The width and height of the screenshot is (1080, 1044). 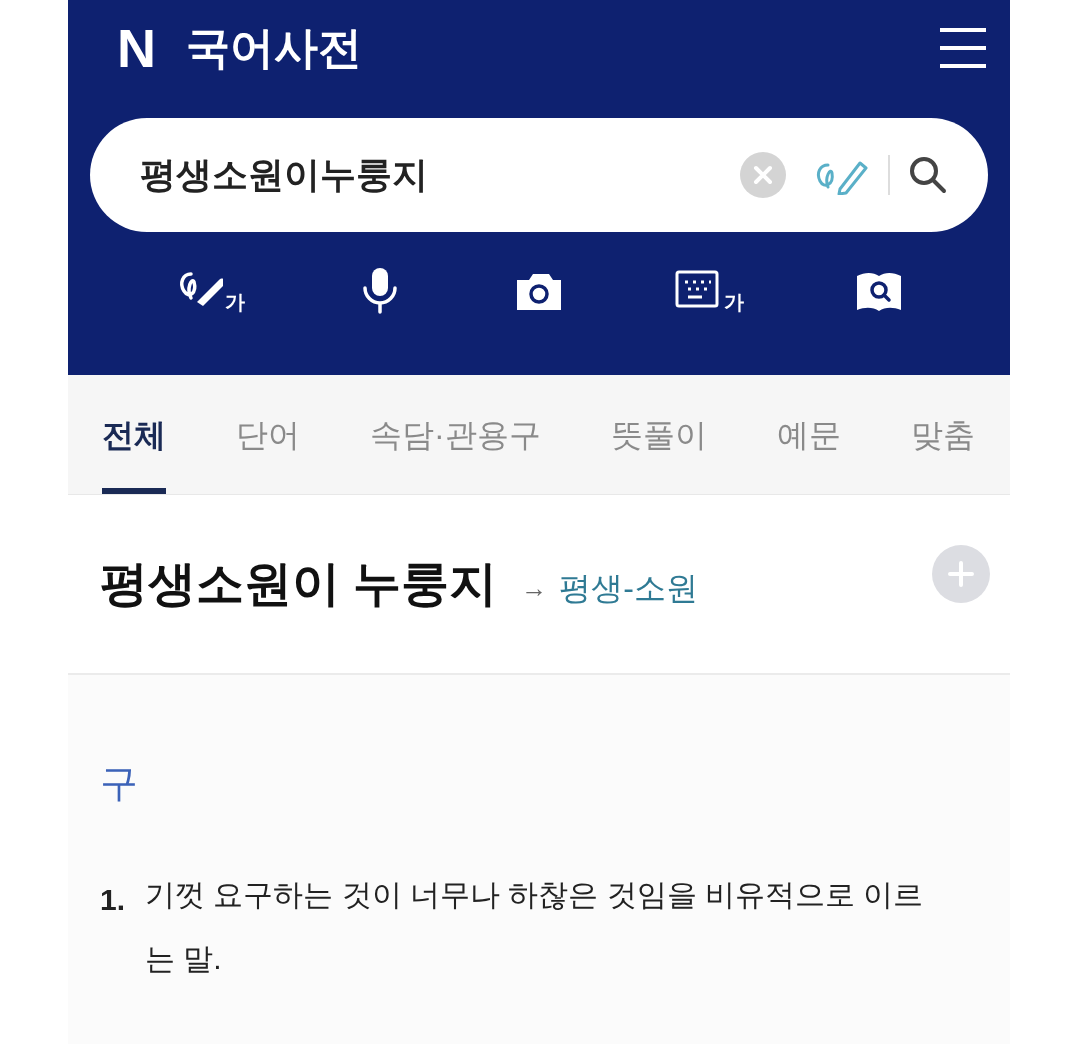 I want to click on search-field: 평생소원이누룽지, so click(x=440, y=175).